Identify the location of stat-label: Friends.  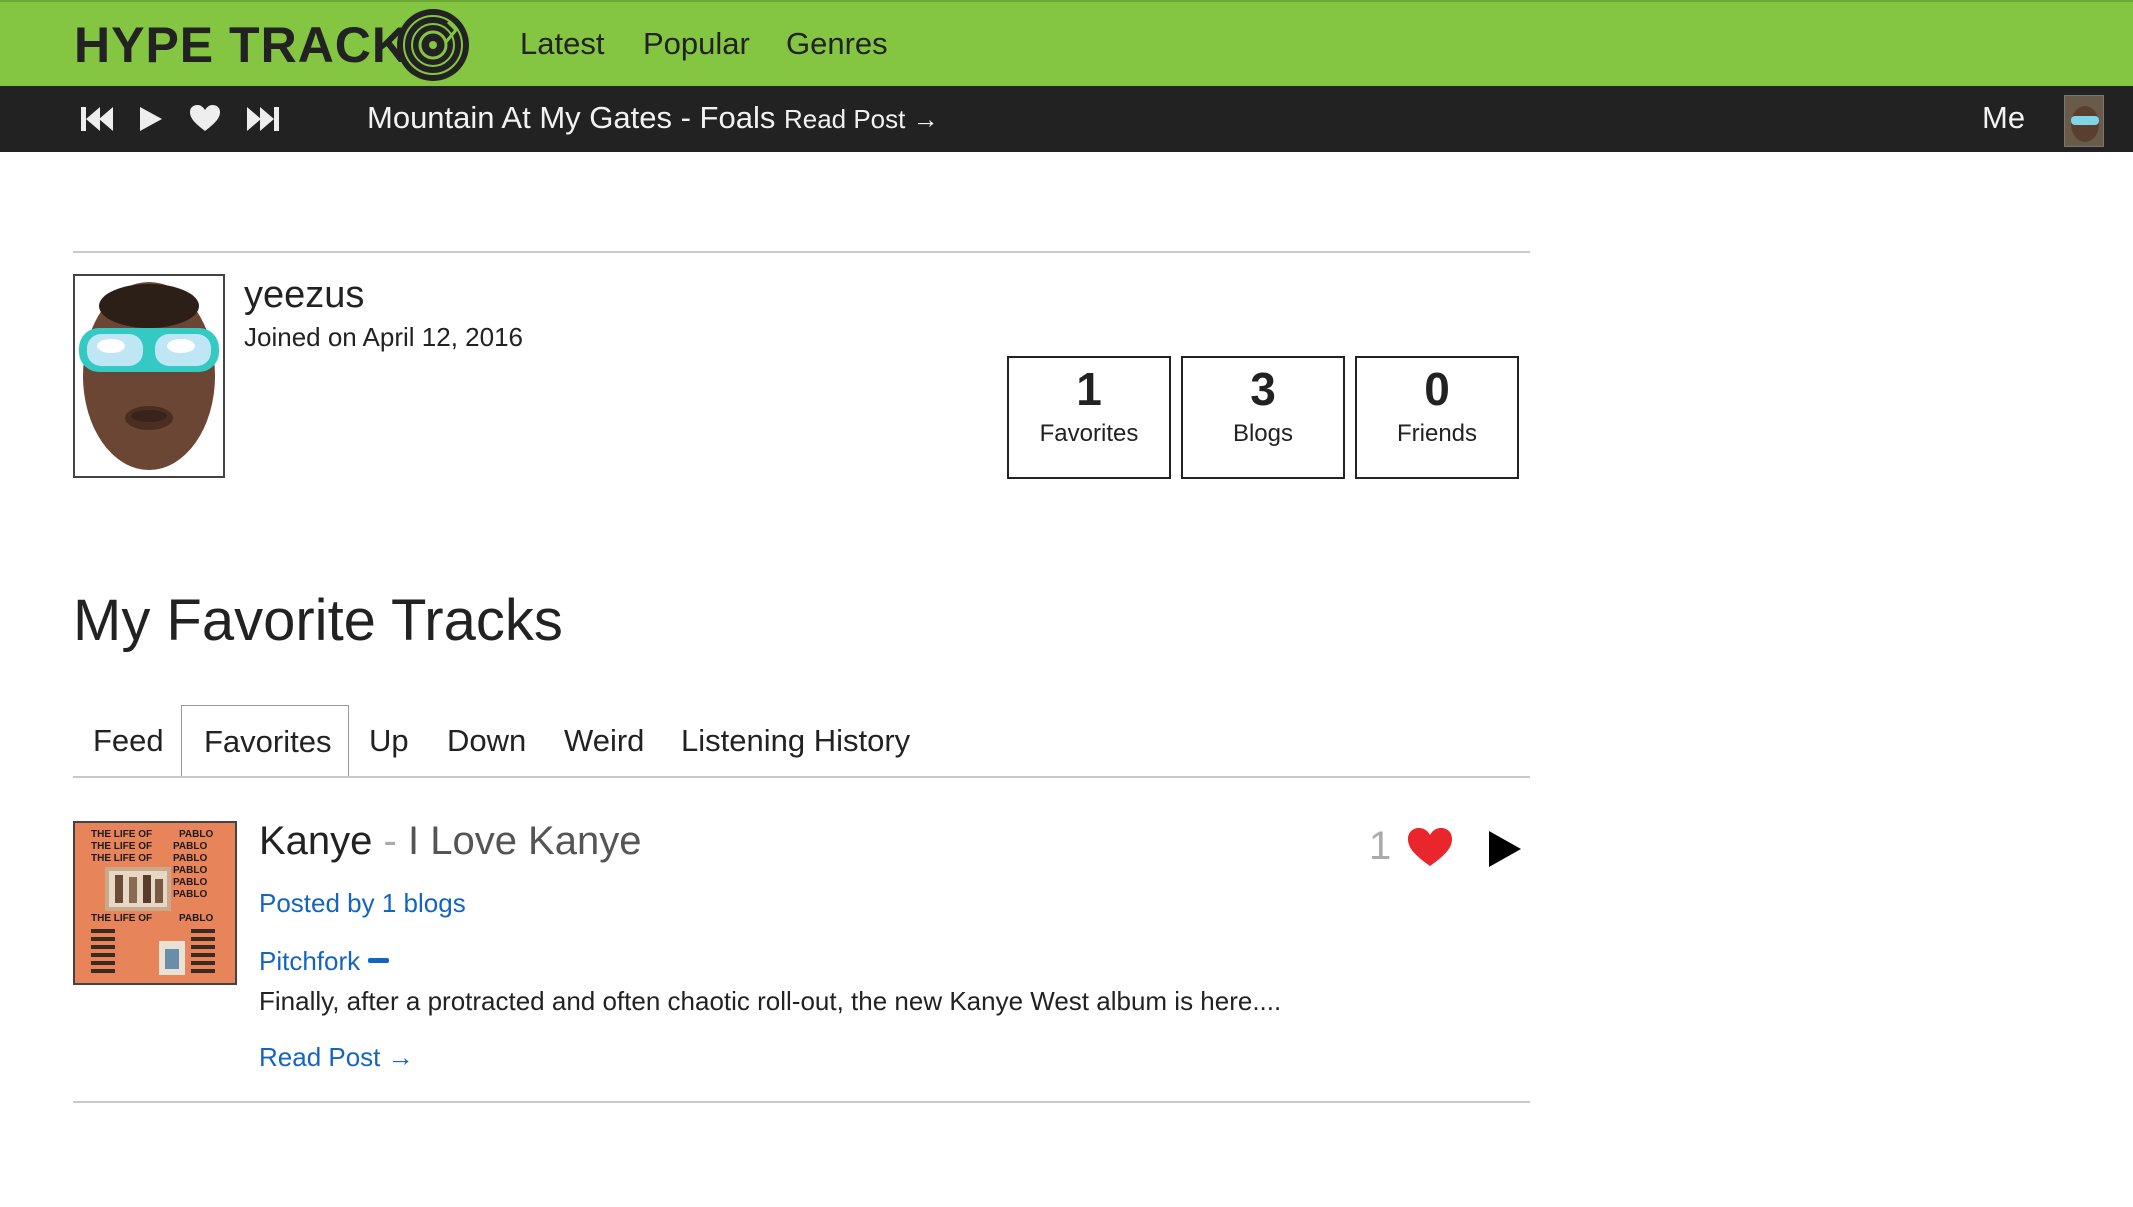
(1437, 433).